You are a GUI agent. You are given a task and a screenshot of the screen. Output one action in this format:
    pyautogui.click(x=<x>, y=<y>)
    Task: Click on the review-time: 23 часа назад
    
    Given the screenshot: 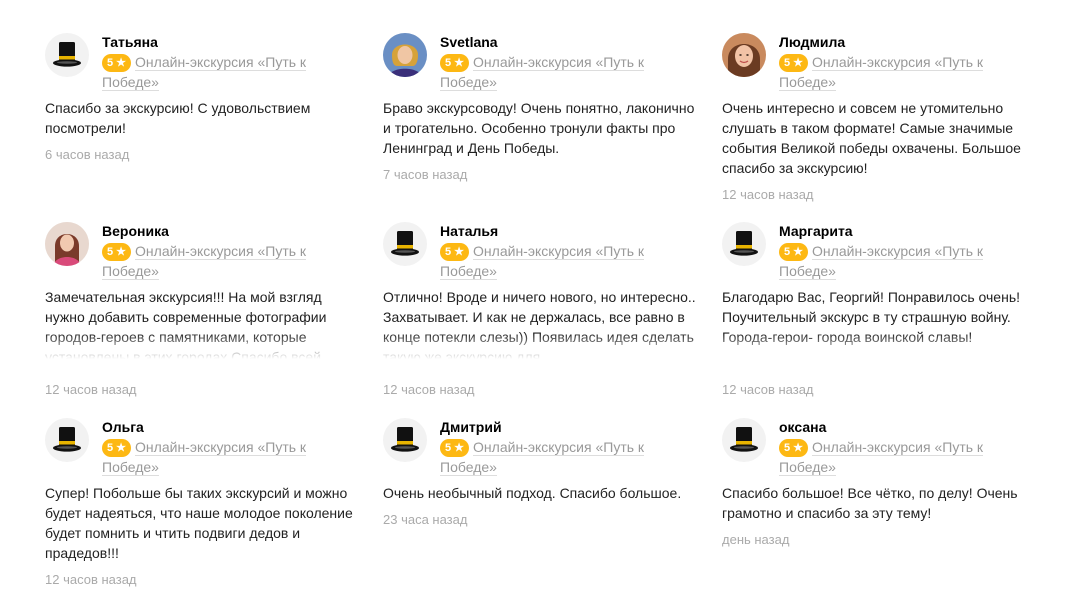 What is the action you would take?
    pyautogui.click(x=425, y=519)
    